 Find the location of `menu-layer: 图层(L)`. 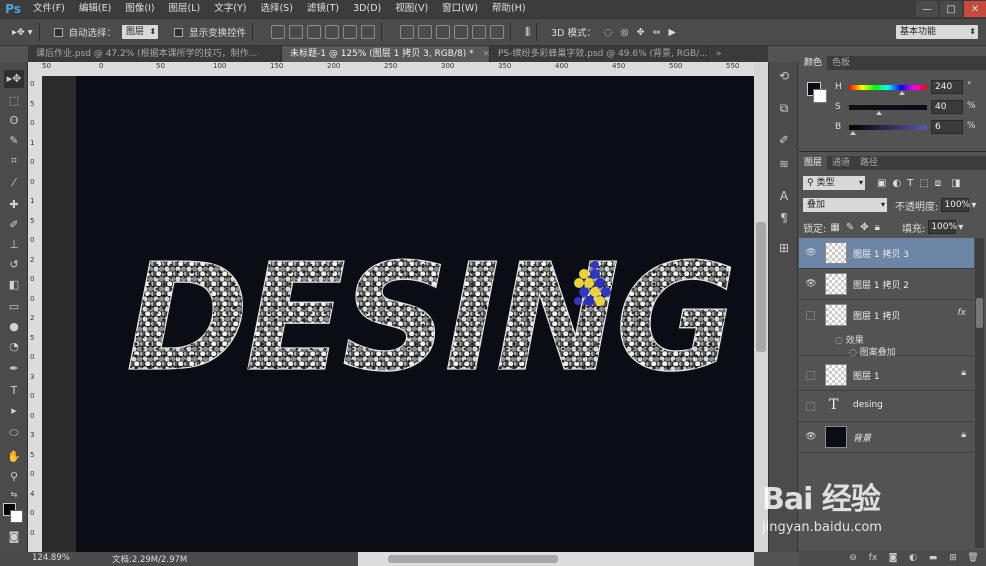

menu-layer: 图层(L) is located at coordinates (185, 9).